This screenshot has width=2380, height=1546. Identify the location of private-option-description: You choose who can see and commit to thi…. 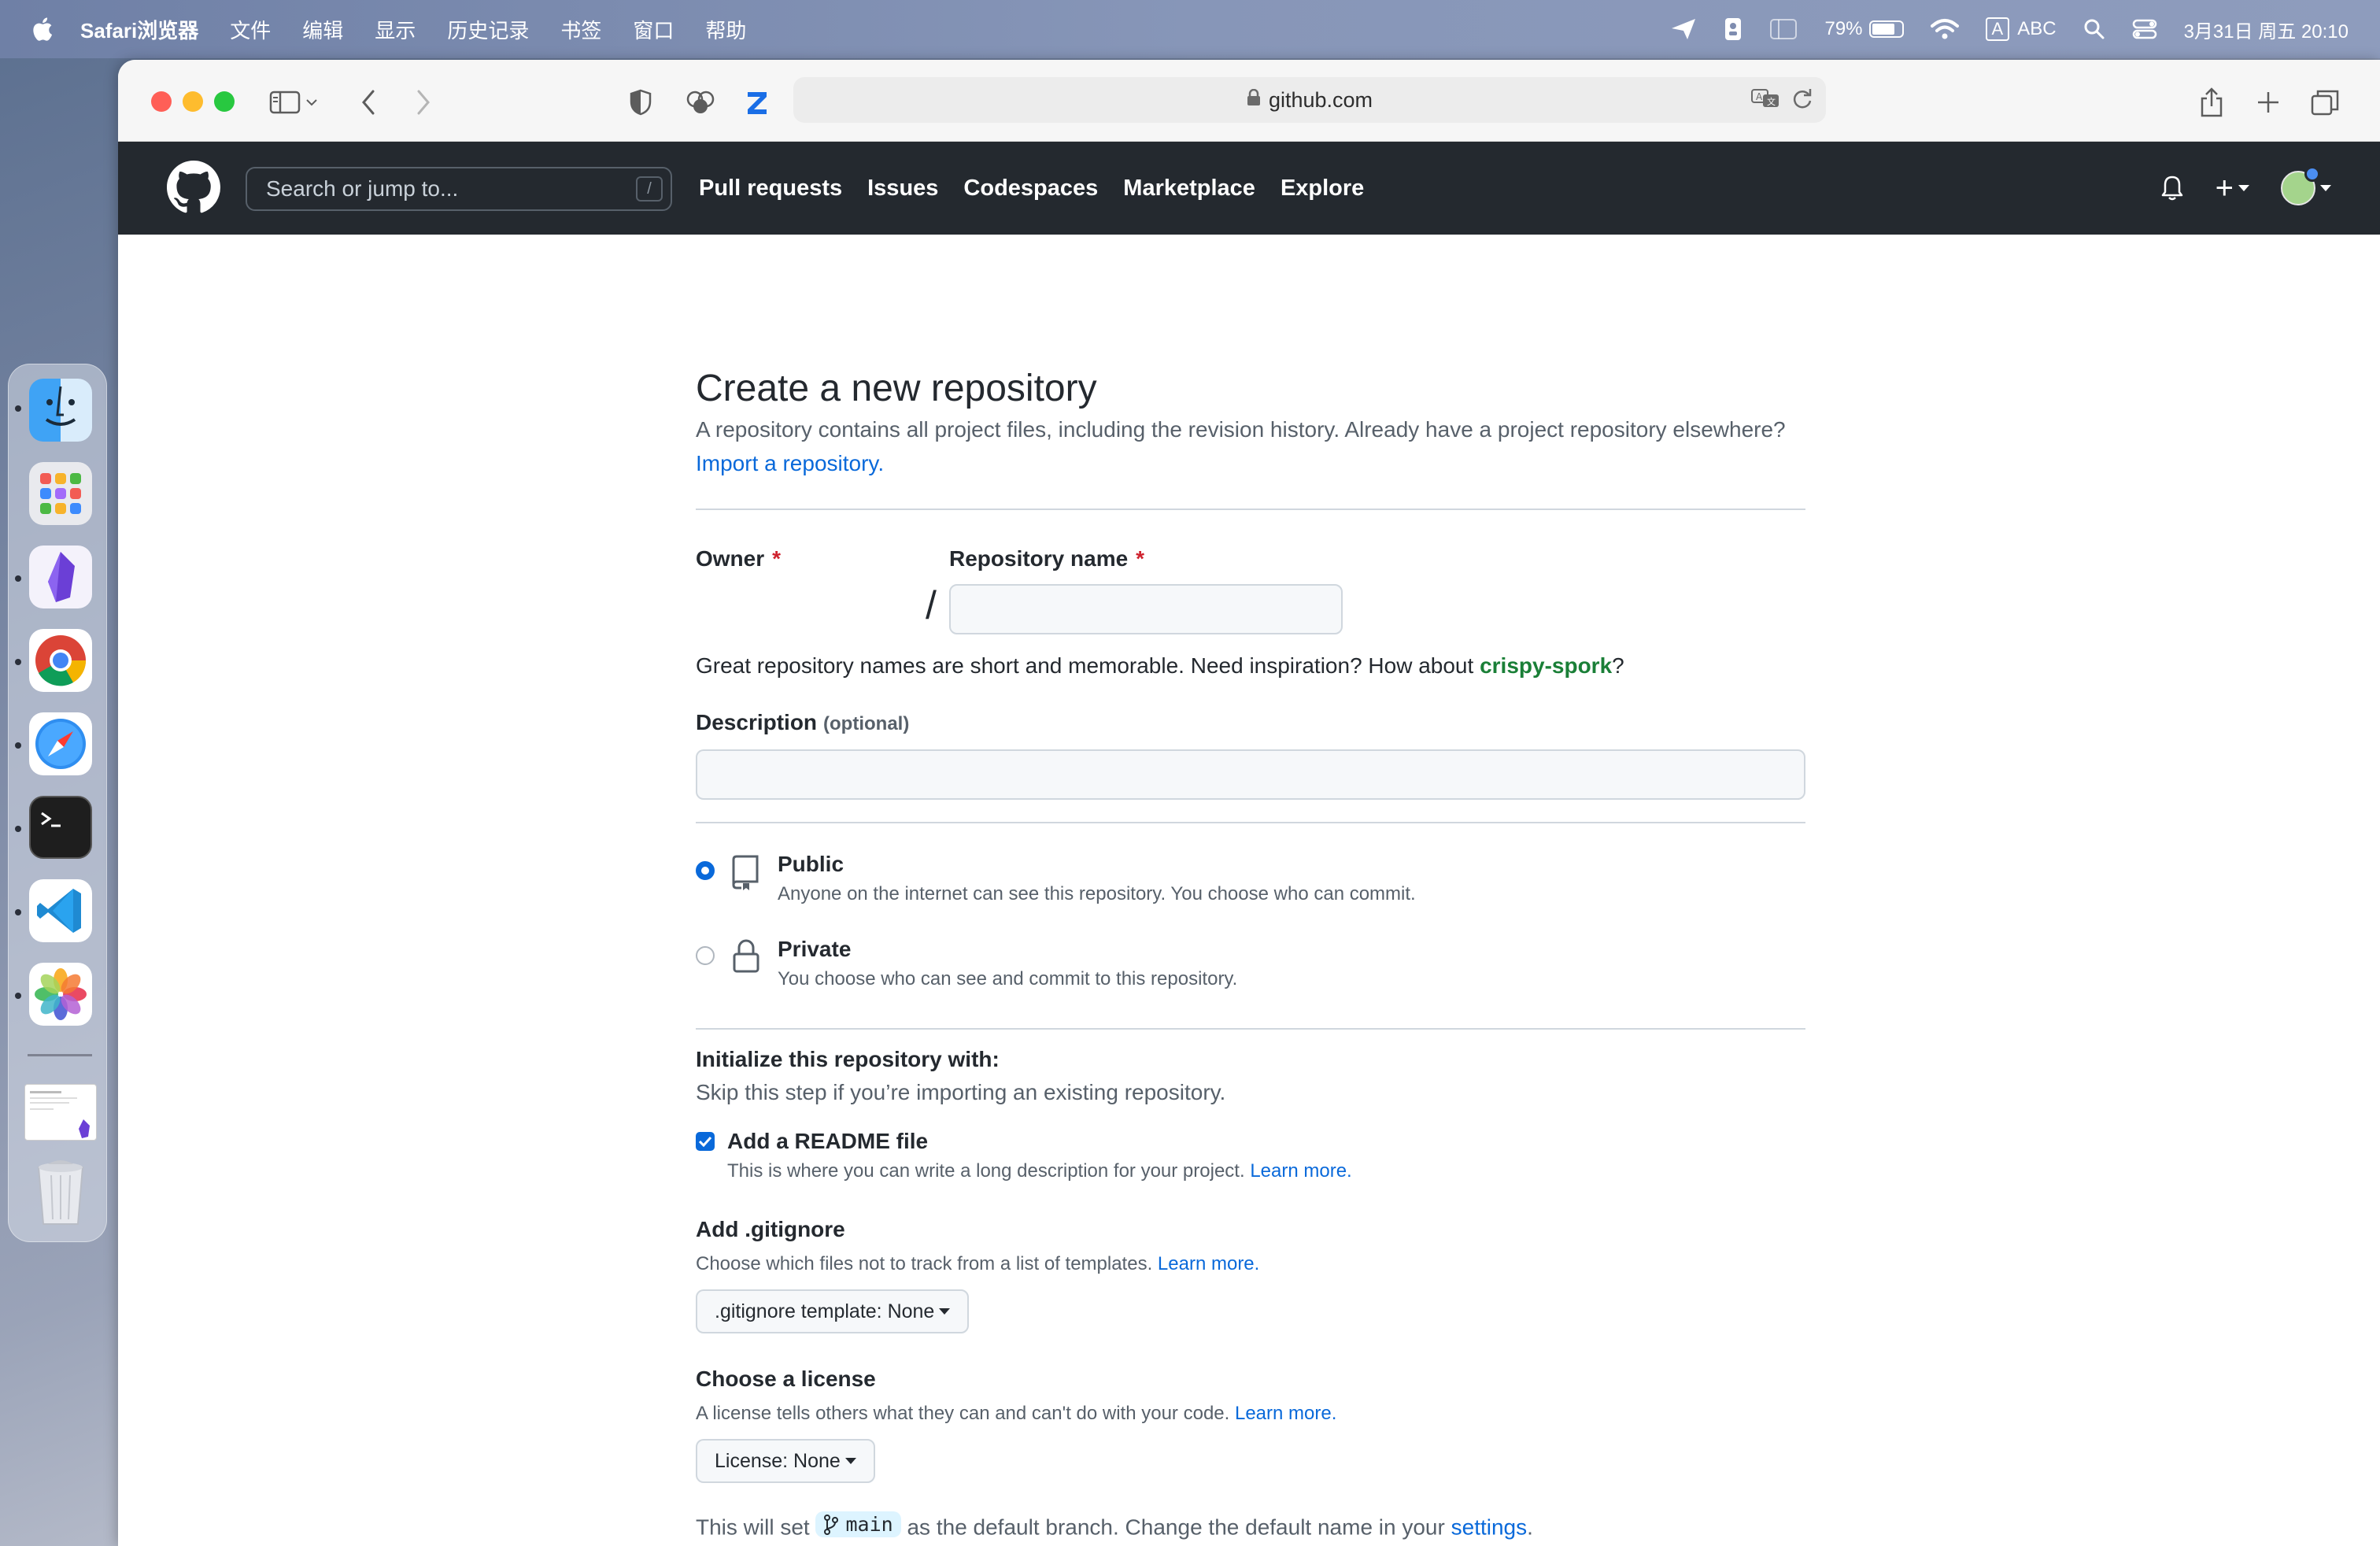
(1008, 979).